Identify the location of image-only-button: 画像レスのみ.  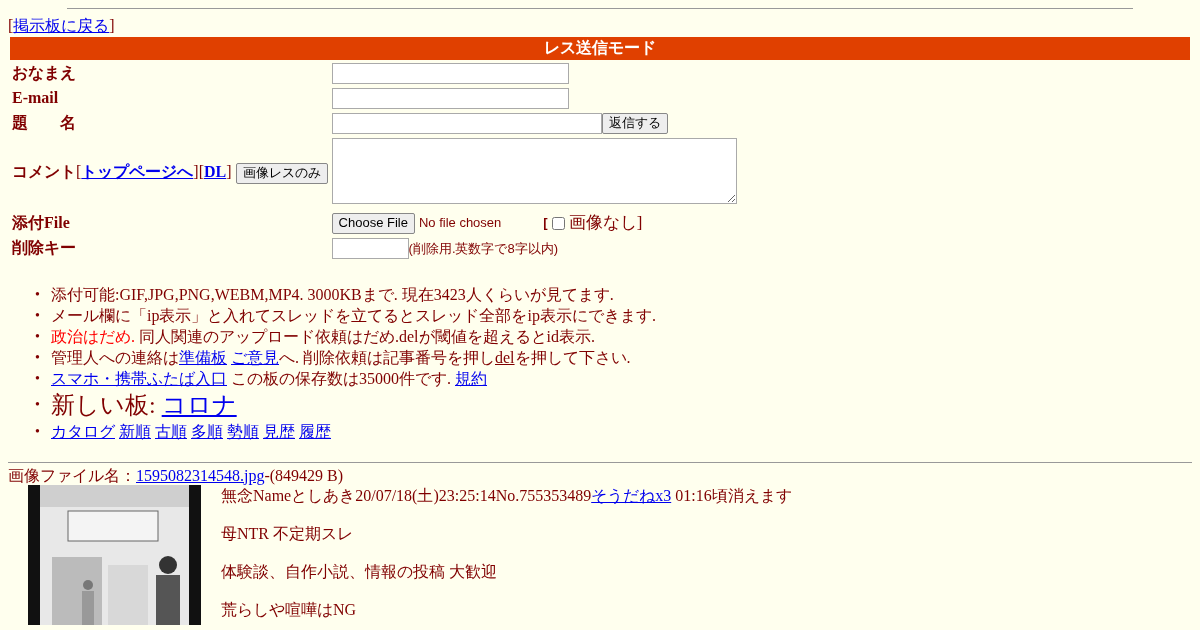
(281, 173).